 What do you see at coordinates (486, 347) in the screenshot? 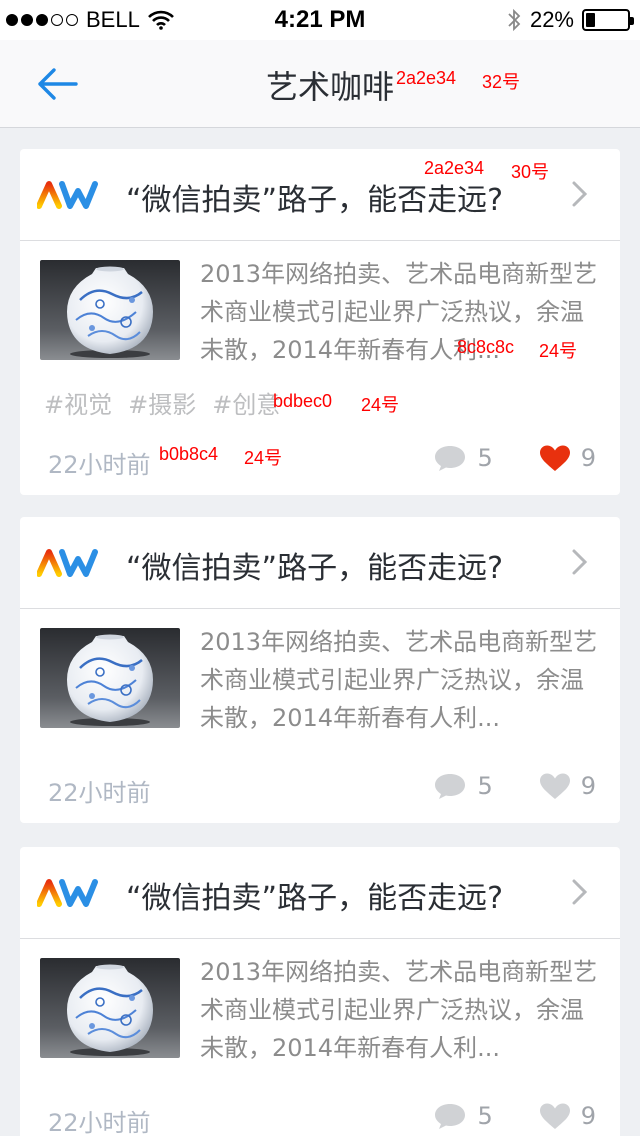
I see `summary-color-annotation: 8c8c8c` at bounding box center [486, 347].